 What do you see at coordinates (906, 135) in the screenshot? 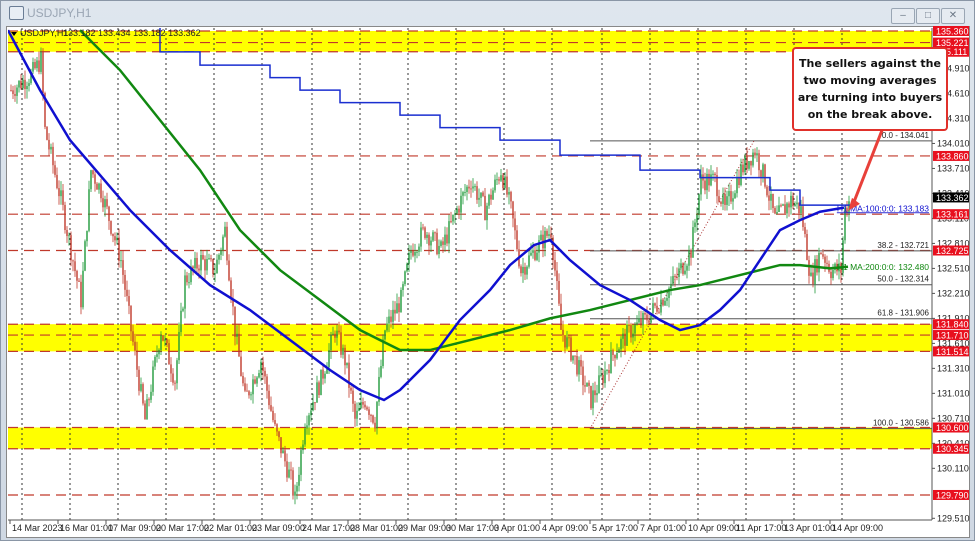
I see `fib-label: 0.0 - 134.041` at bounding box center [906, 135].